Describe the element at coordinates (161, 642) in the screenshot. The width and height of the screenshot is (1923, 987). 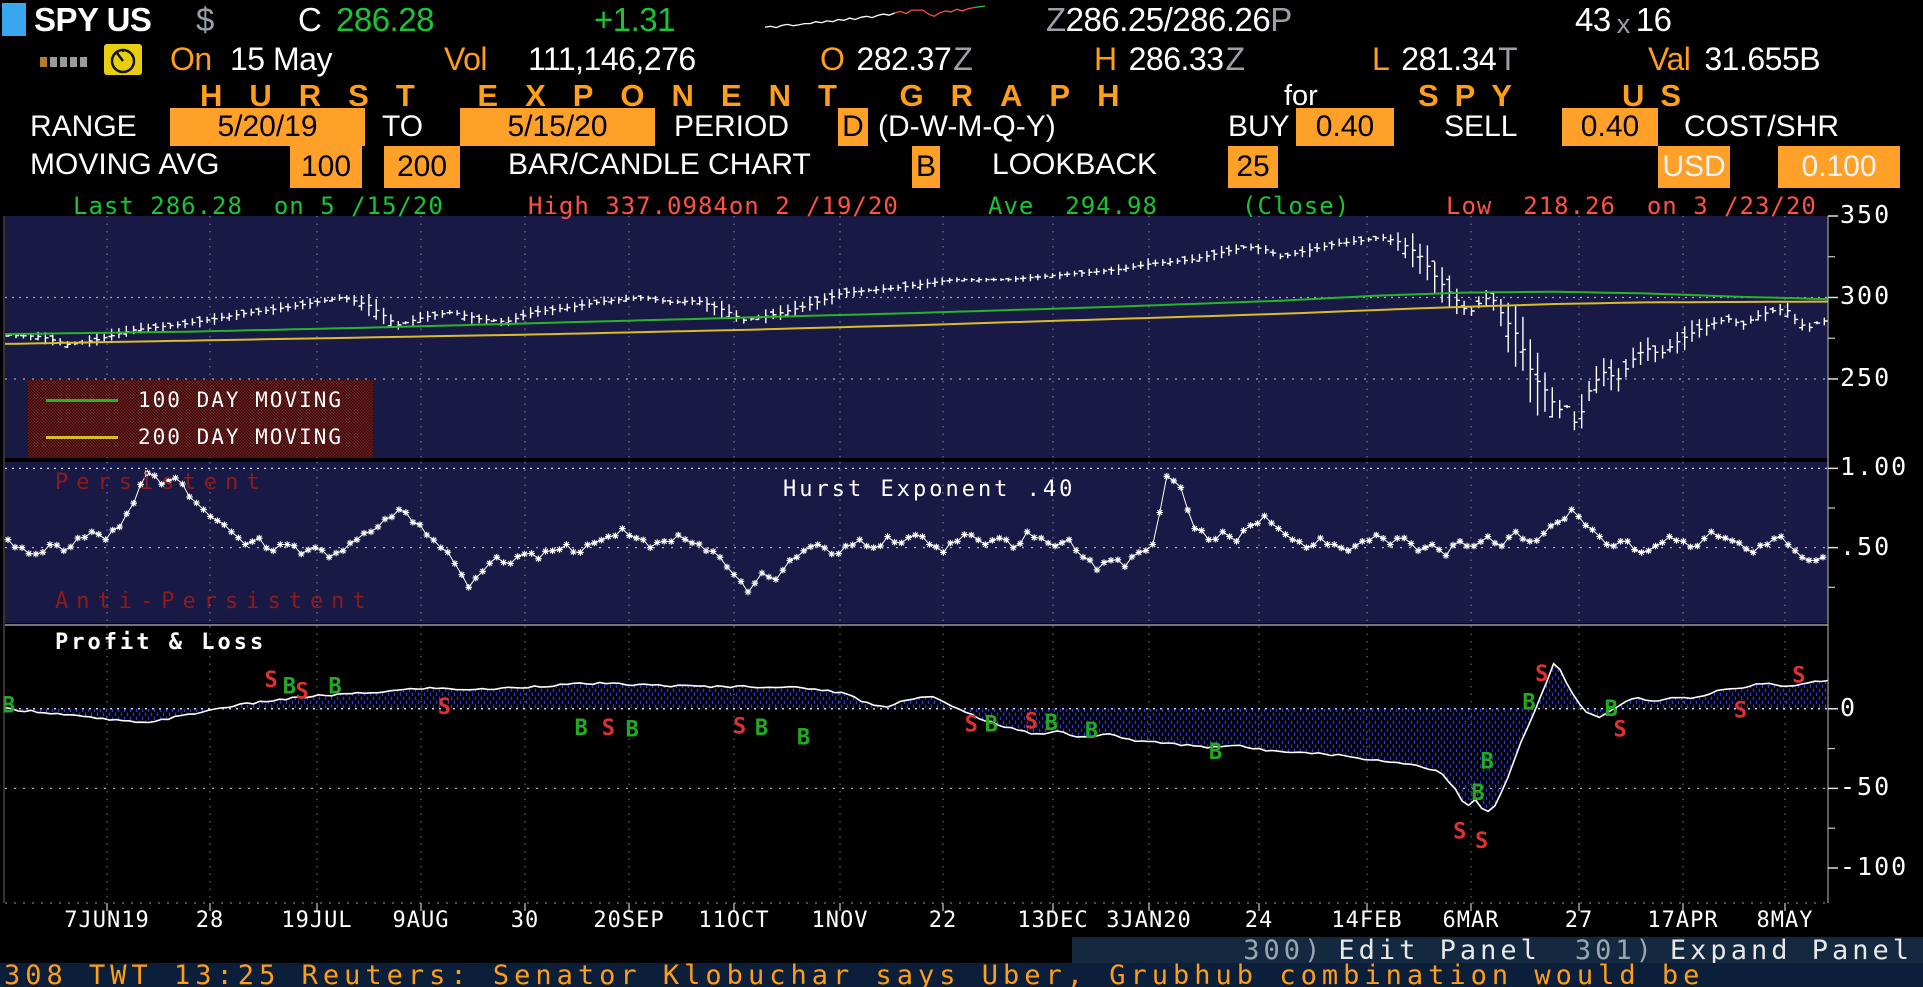
I see `pnl-panel-label: Profit & Loss` at that location.